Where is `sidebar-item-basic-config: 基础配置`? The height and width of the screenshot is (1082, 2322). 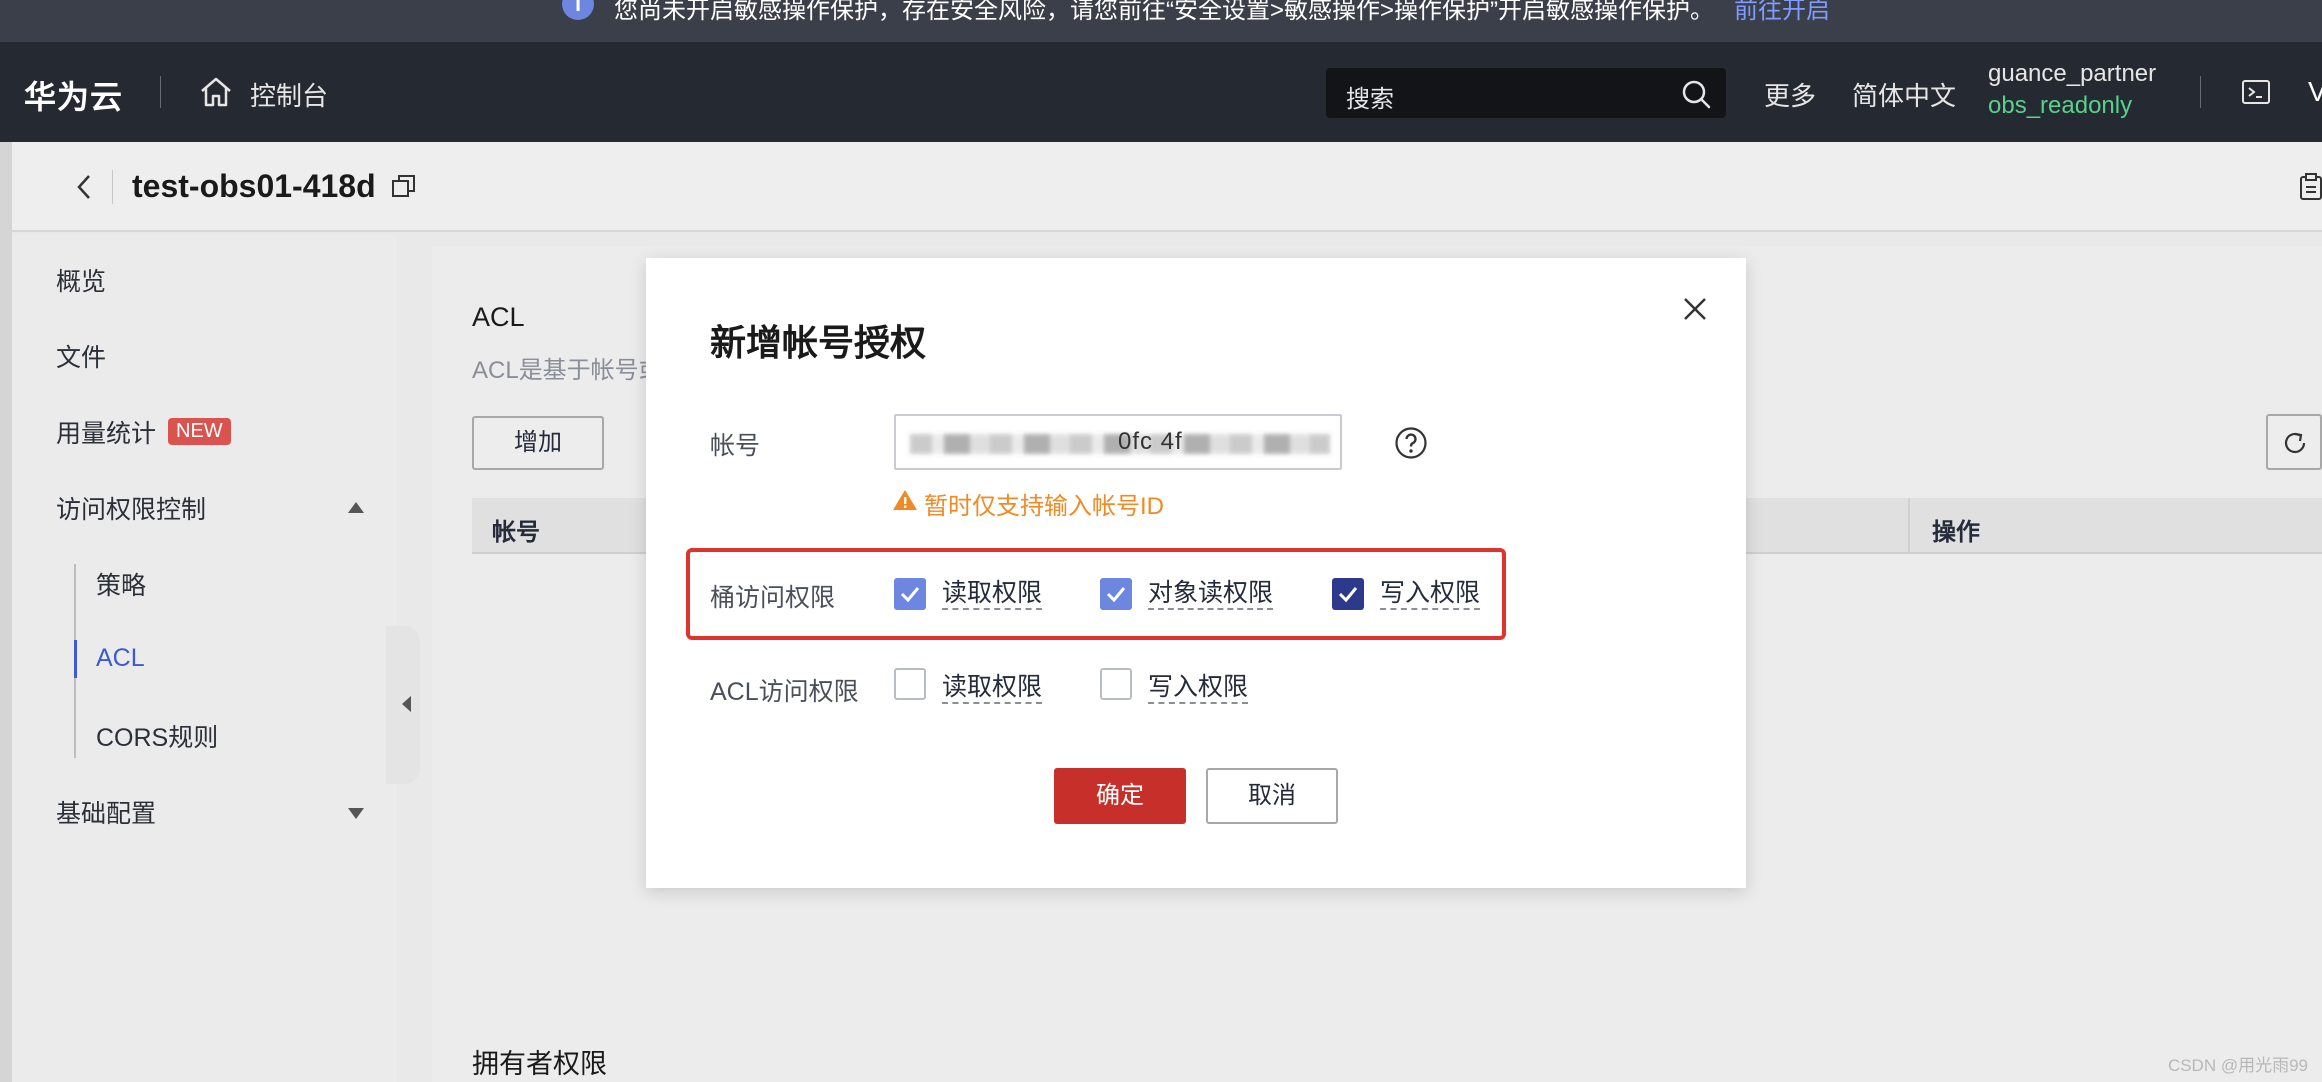 sidebar-item-basic-config: 基础配置 is located at coordinates (106, 812).